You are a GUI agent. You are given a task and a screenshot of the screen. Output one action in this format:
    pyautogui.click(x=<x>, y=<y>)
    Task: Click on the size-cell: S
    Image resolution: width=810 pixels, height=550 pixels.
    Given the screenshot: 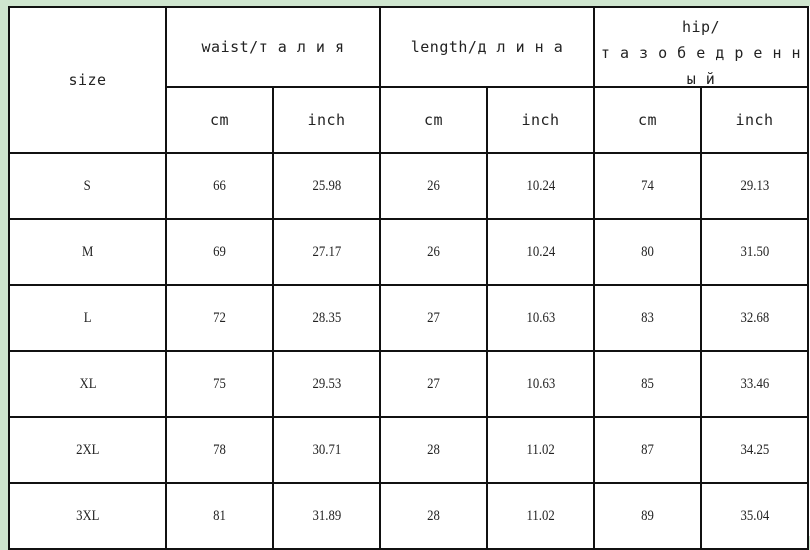 What is the action you would take?
    pyautogui.click(x=87, y=186)
    